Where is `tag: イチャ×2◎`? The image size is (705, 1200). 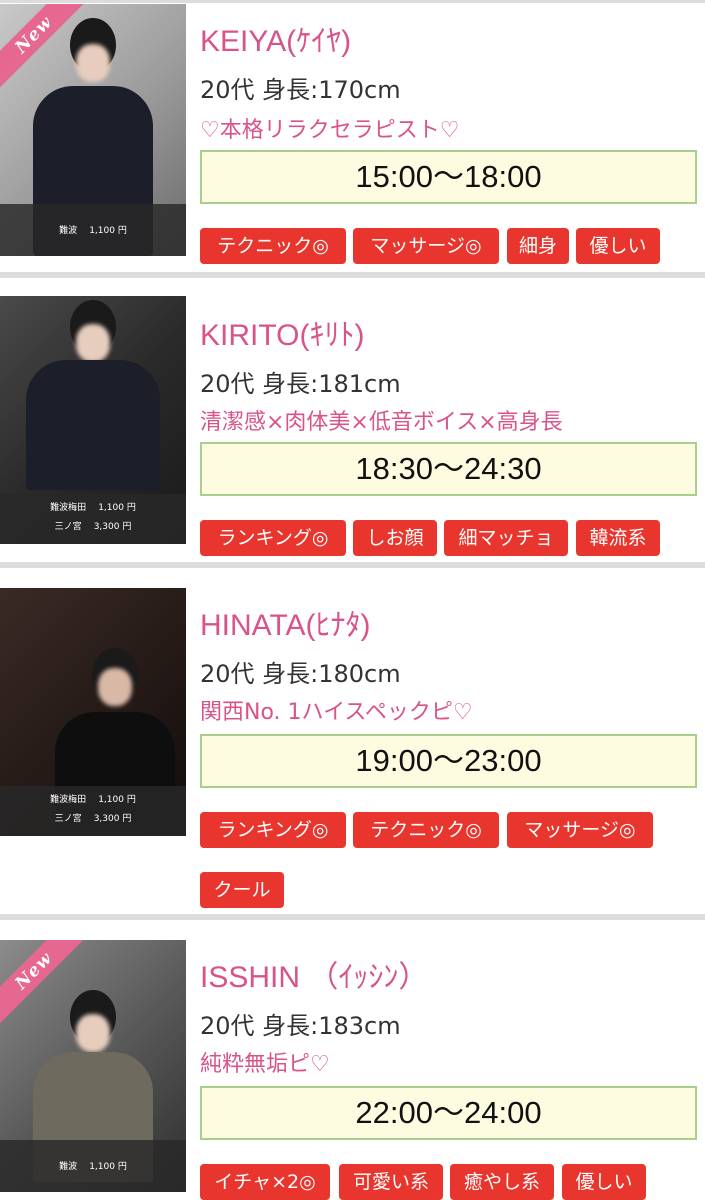
tag: イチャ×2◎ is located at coordinates (265, 1182).